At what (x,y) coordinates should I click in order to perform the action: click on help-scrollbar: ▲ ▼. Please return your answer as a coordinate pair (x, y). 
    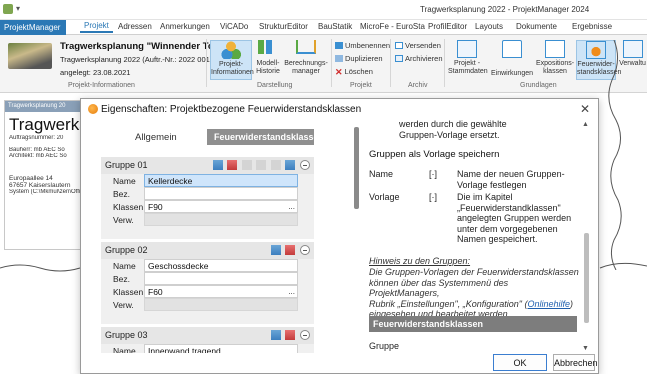
    Looking at the image, I should click on (586, 237).